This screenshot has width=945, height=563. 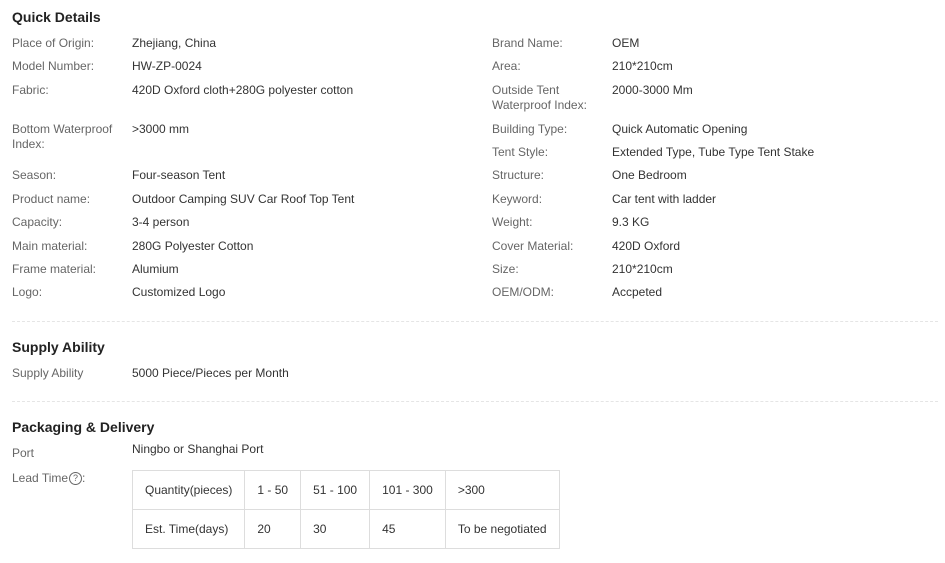 I want to click on est-time-header-cell: Est. Time(days), so click(x=188, y=529).